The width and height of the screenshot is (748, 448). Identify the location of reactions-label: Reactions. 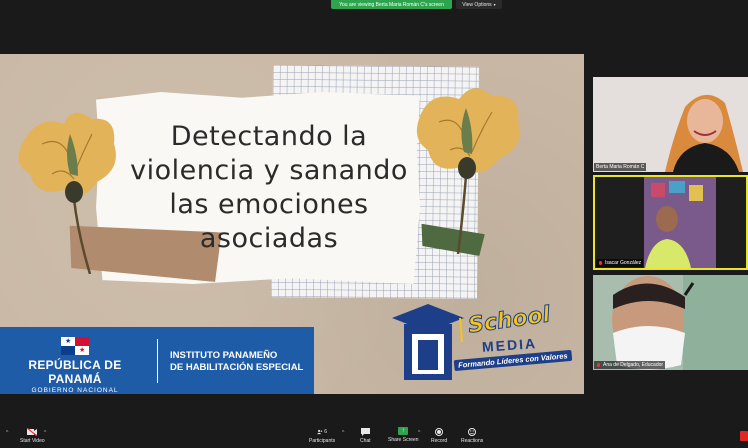
(472, 441).